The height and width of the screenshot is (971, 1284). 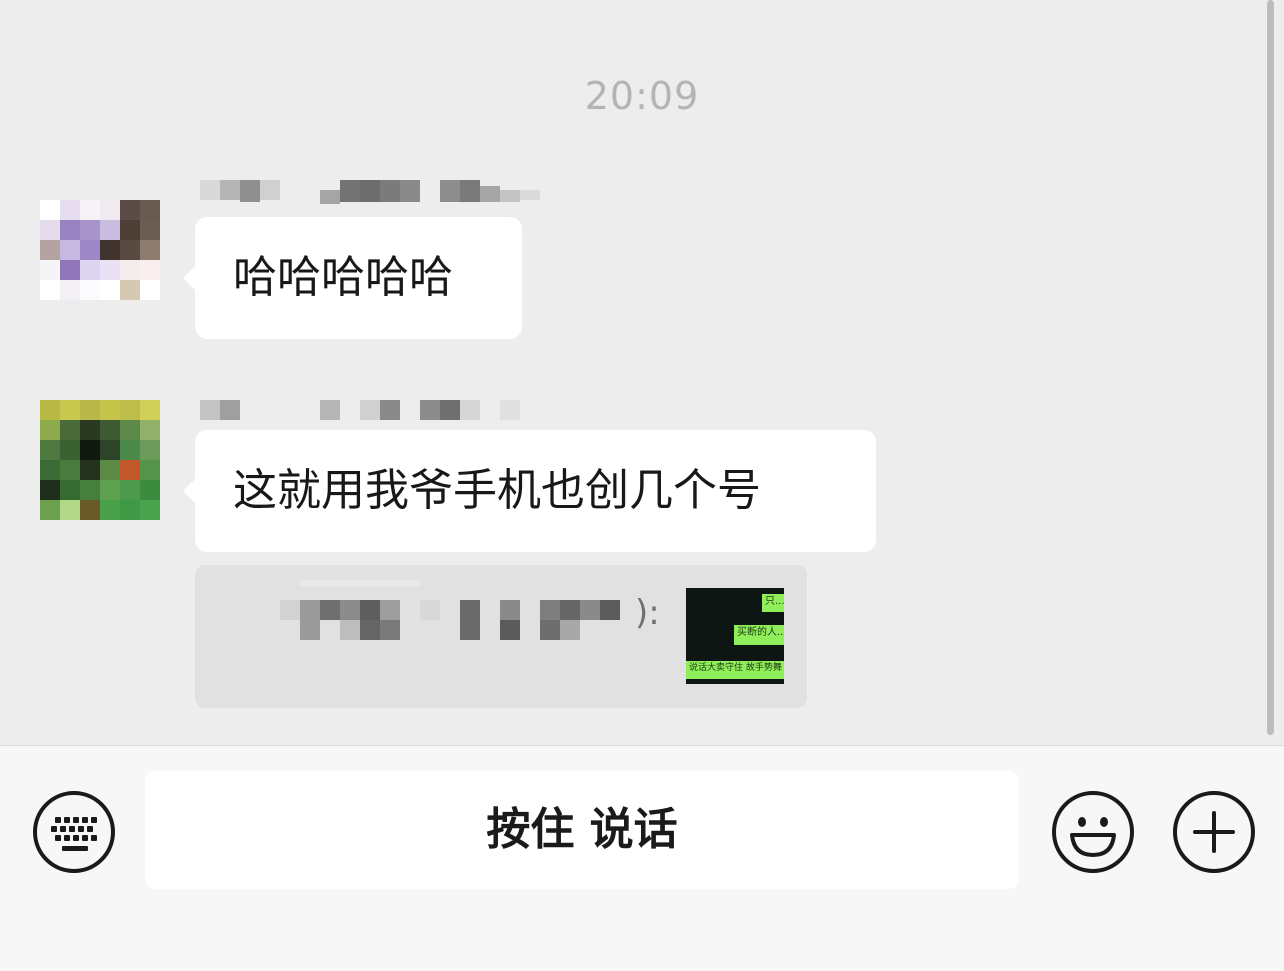 What do you see at coordinates (647, 613) in the screenshot?
I see `quote-colon: ):` at bounding box center [647, 613].